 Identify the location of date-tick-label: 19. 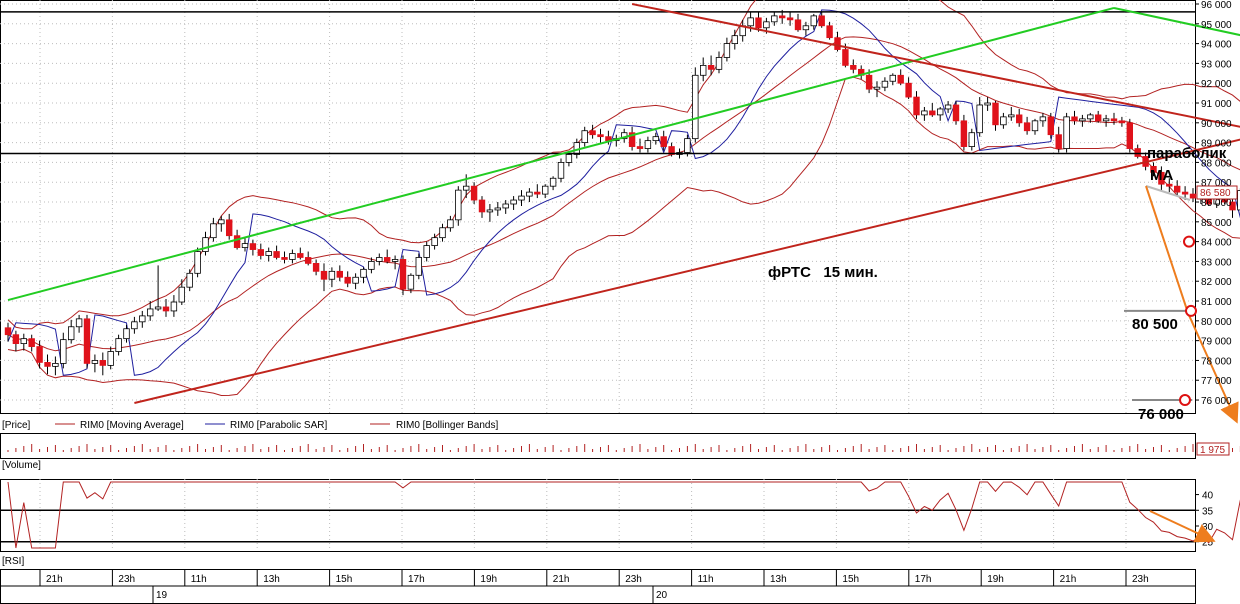
(162, 595).